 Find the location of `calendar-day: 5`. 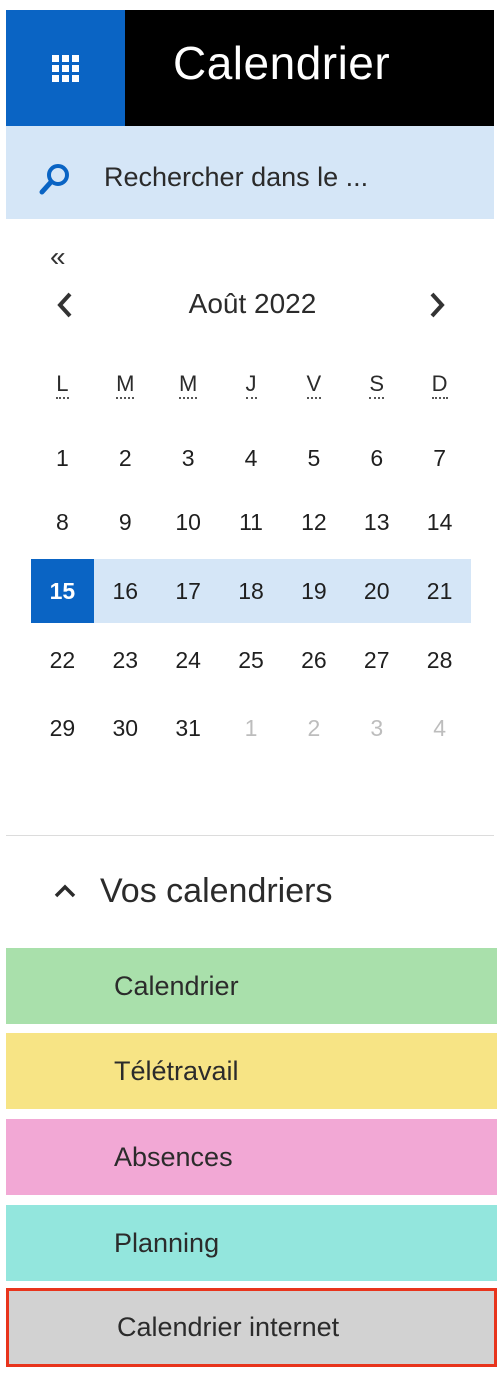

calendar-day: 5 is located at coordinates (313, 458).